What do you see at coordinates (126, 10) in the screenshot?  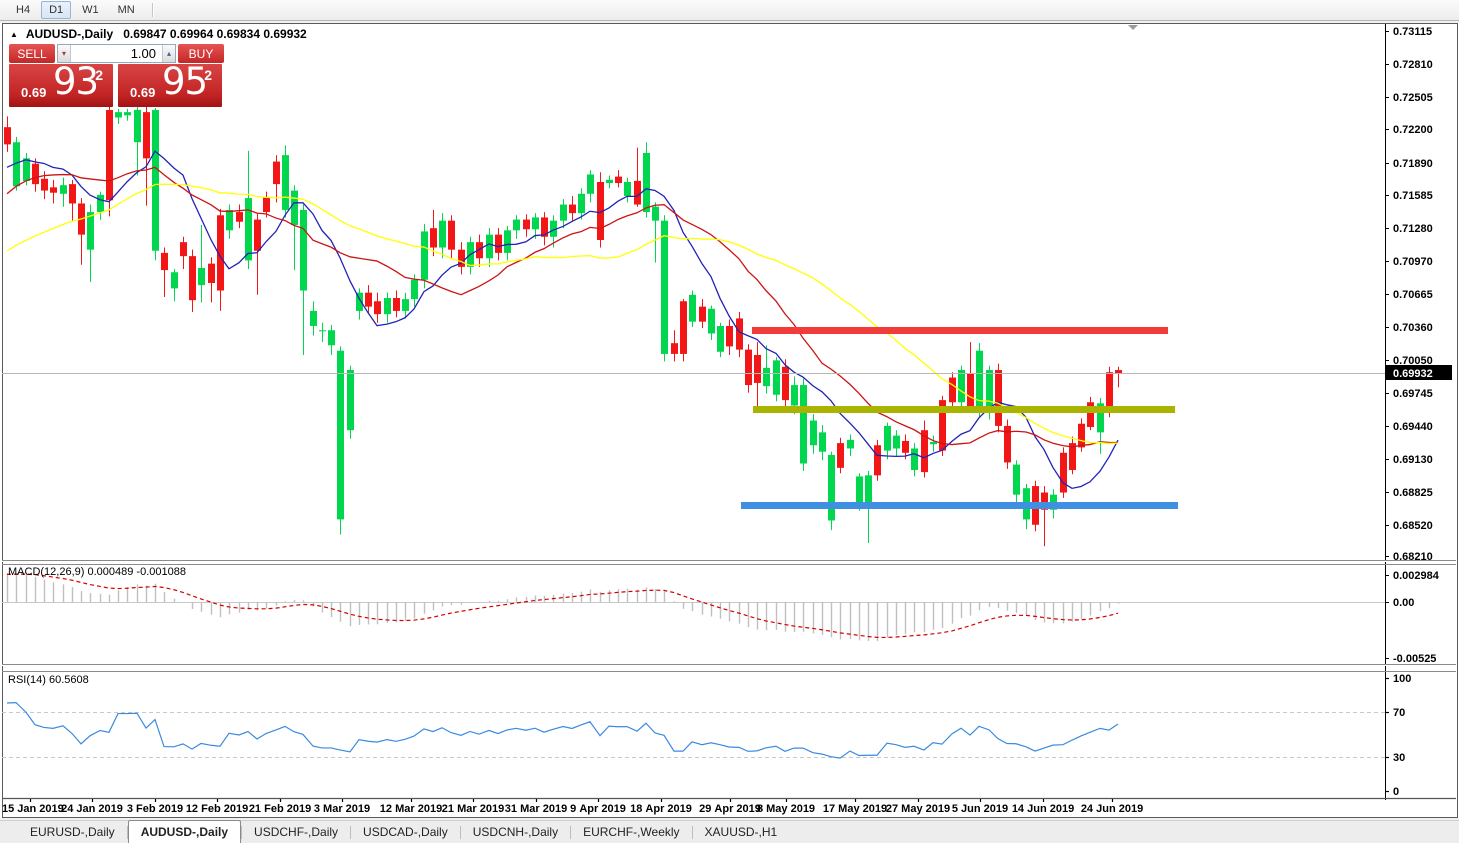 I see `timeframe-button-mn: MN` at bounding box center [126, 10].